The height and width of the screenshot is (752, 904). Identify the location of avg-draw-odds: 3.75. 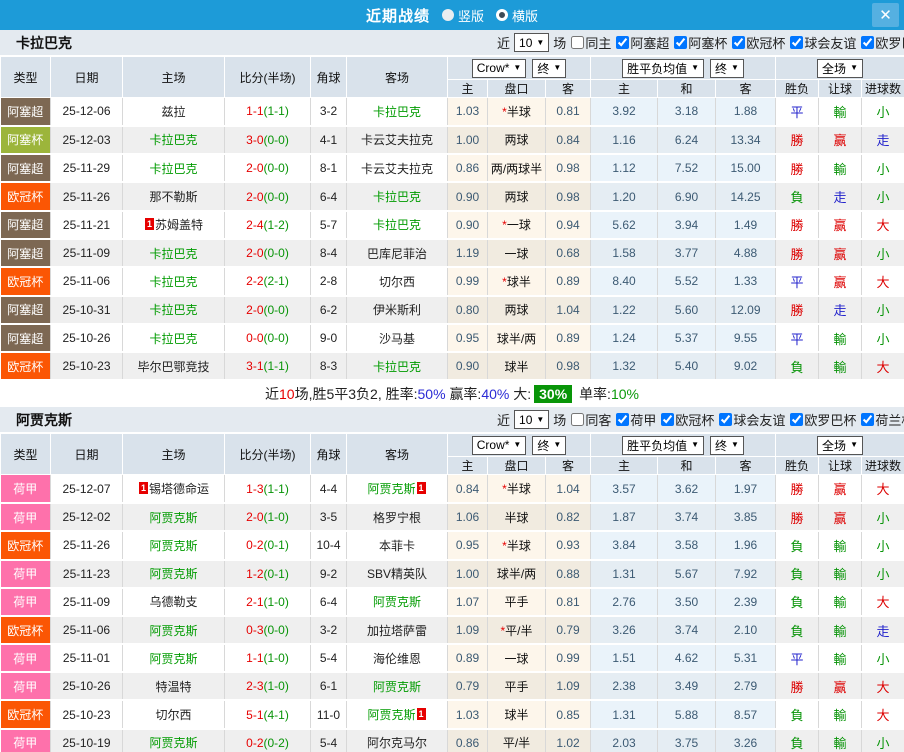
(686, 740).